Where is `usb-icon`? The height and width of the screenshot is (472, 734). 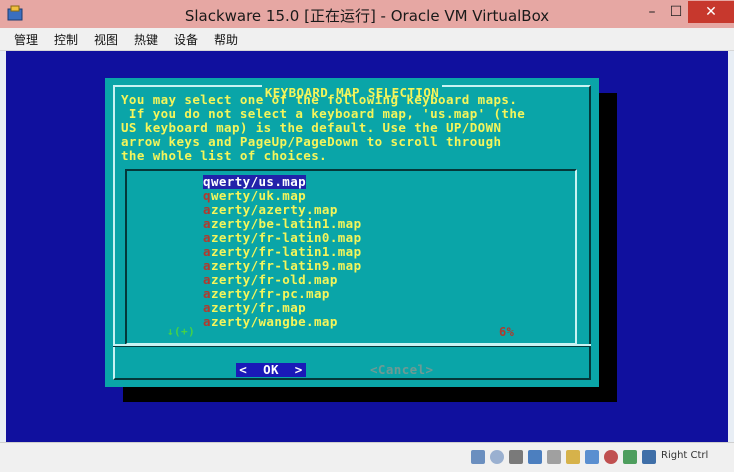
usb-icon is located at coordinates (554, 457).